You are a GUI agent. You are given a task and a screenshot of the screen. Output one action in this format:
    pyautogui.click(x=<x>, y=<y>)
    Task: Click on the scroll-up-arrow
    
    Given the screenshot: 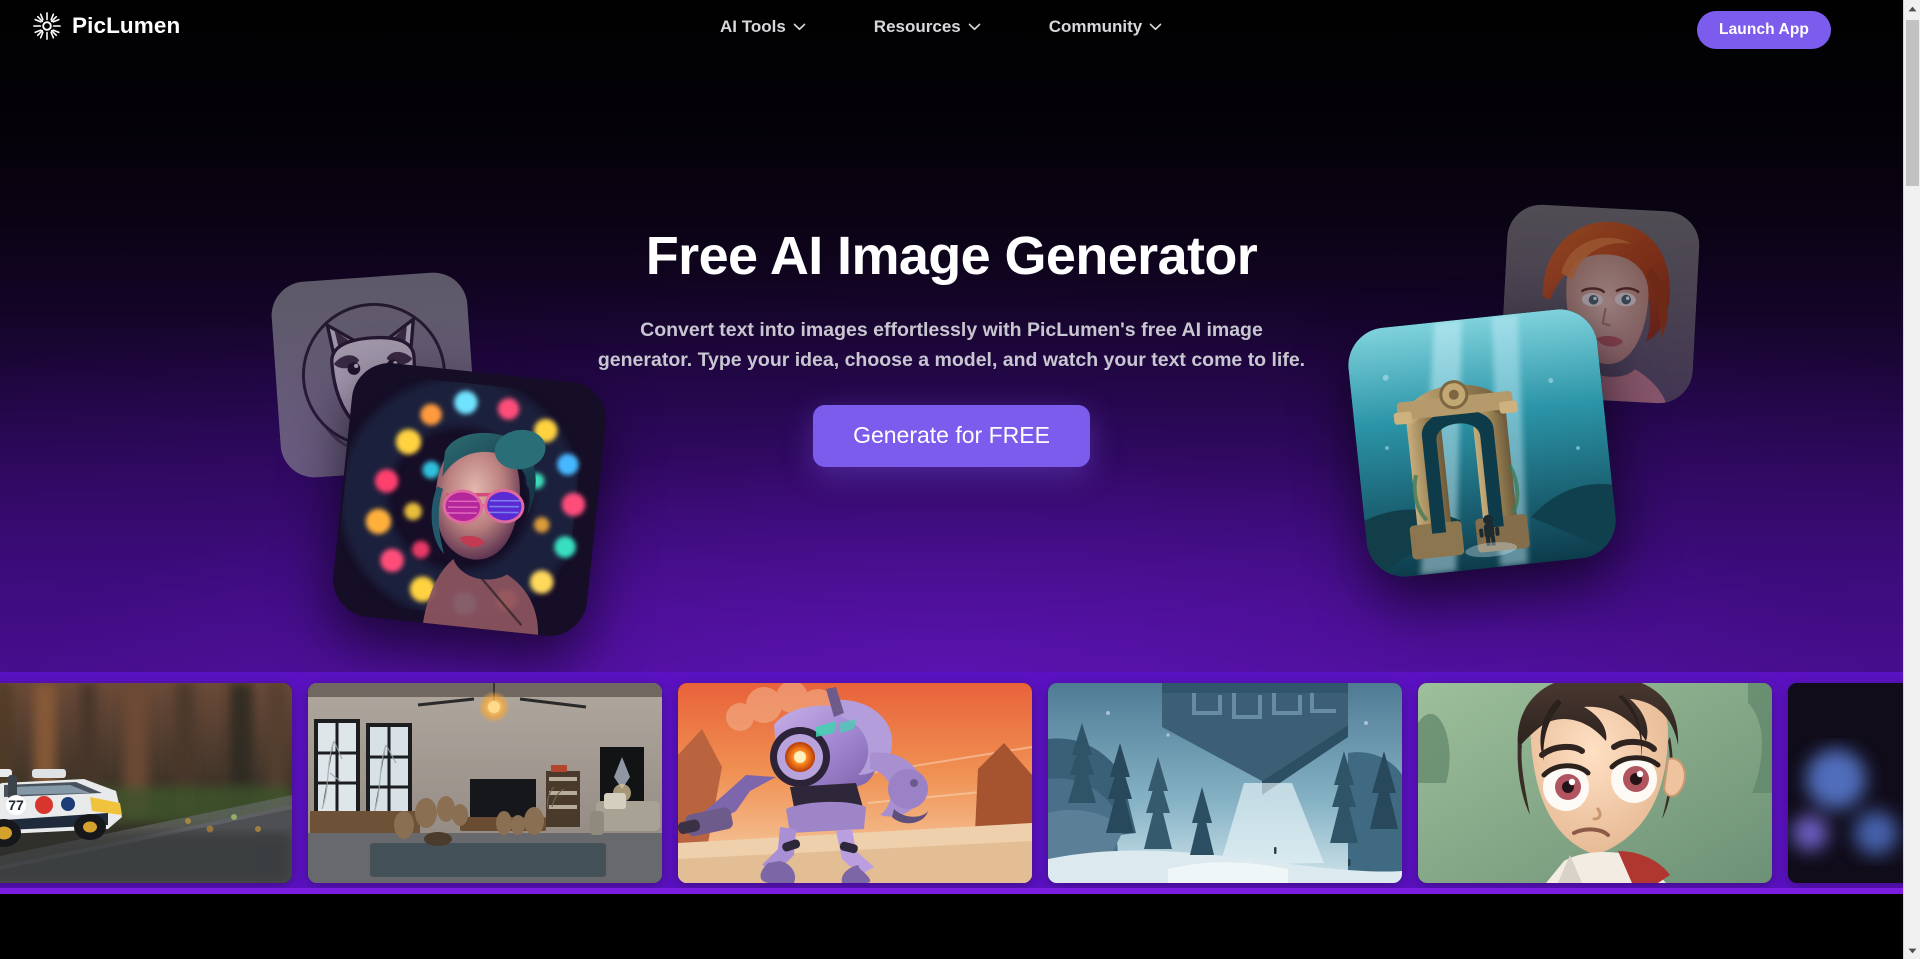 What is the action you would take?
    pyautogui.click(x=1912, y=8)
    